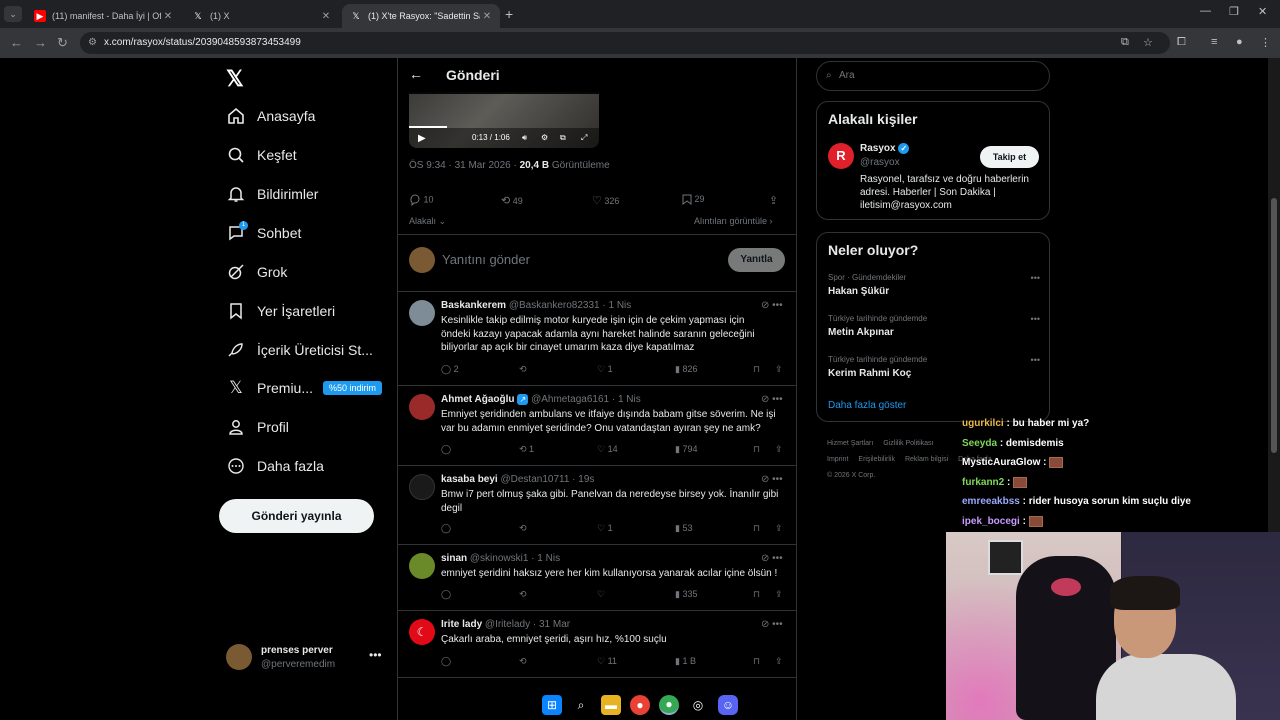 The image size is (1280, 720). Describe the element at coordinates (509, 14) in the screenshot. I see `new-tab-button: +` at that location.